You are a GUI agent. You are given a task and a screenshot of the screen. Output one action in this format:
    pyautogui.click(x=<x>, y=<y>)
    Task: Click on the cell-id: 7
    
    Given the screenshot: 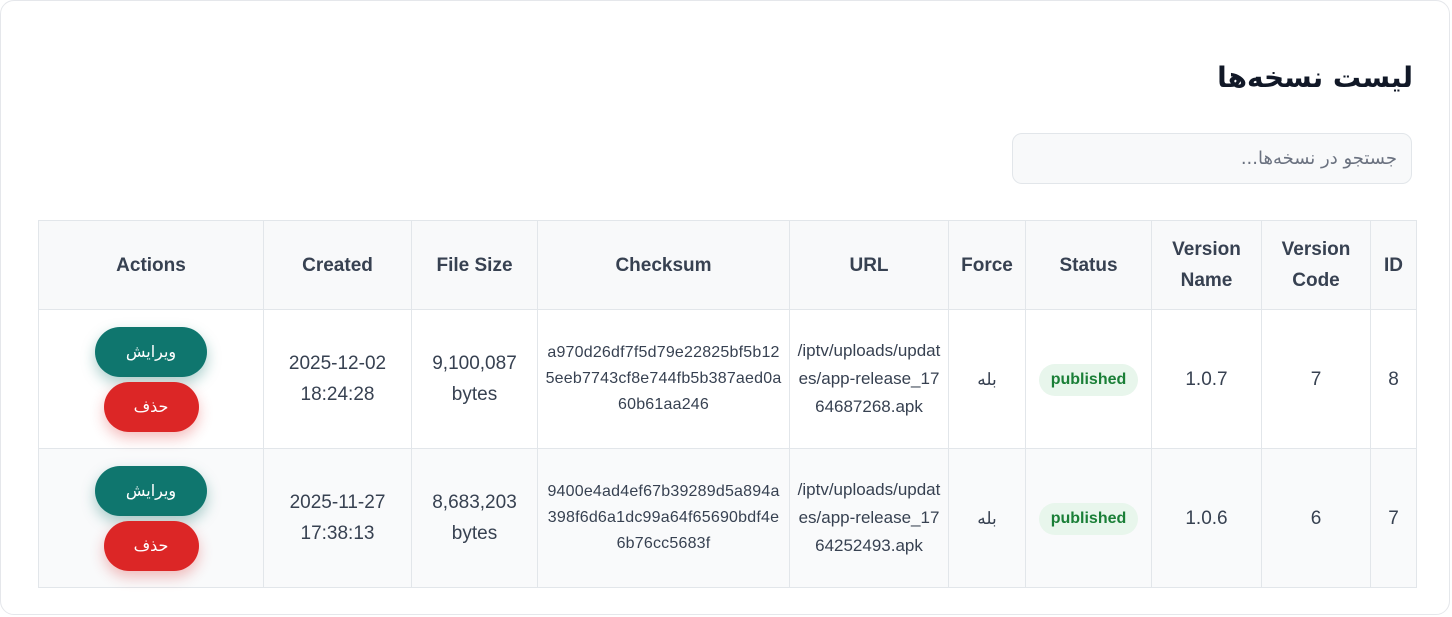 What is the action you would take?
    pyautogui.click(x=1393, y=518)
    